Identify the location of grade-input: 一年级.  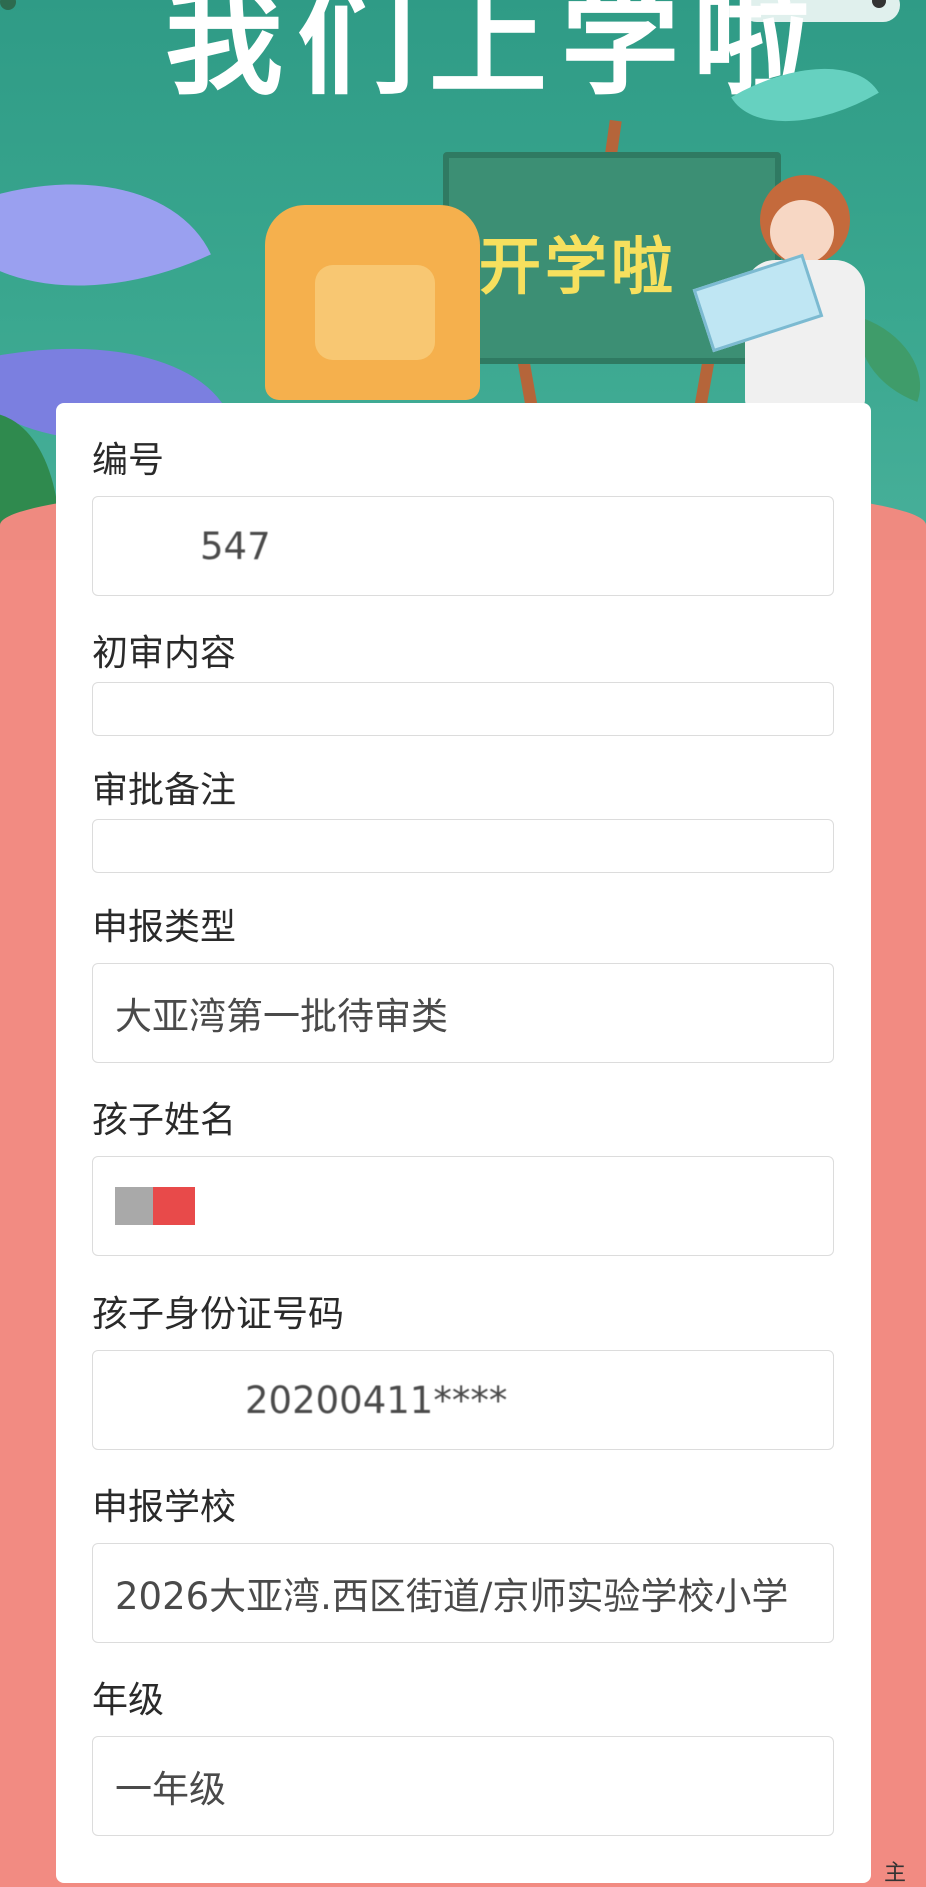
(463, 1786).